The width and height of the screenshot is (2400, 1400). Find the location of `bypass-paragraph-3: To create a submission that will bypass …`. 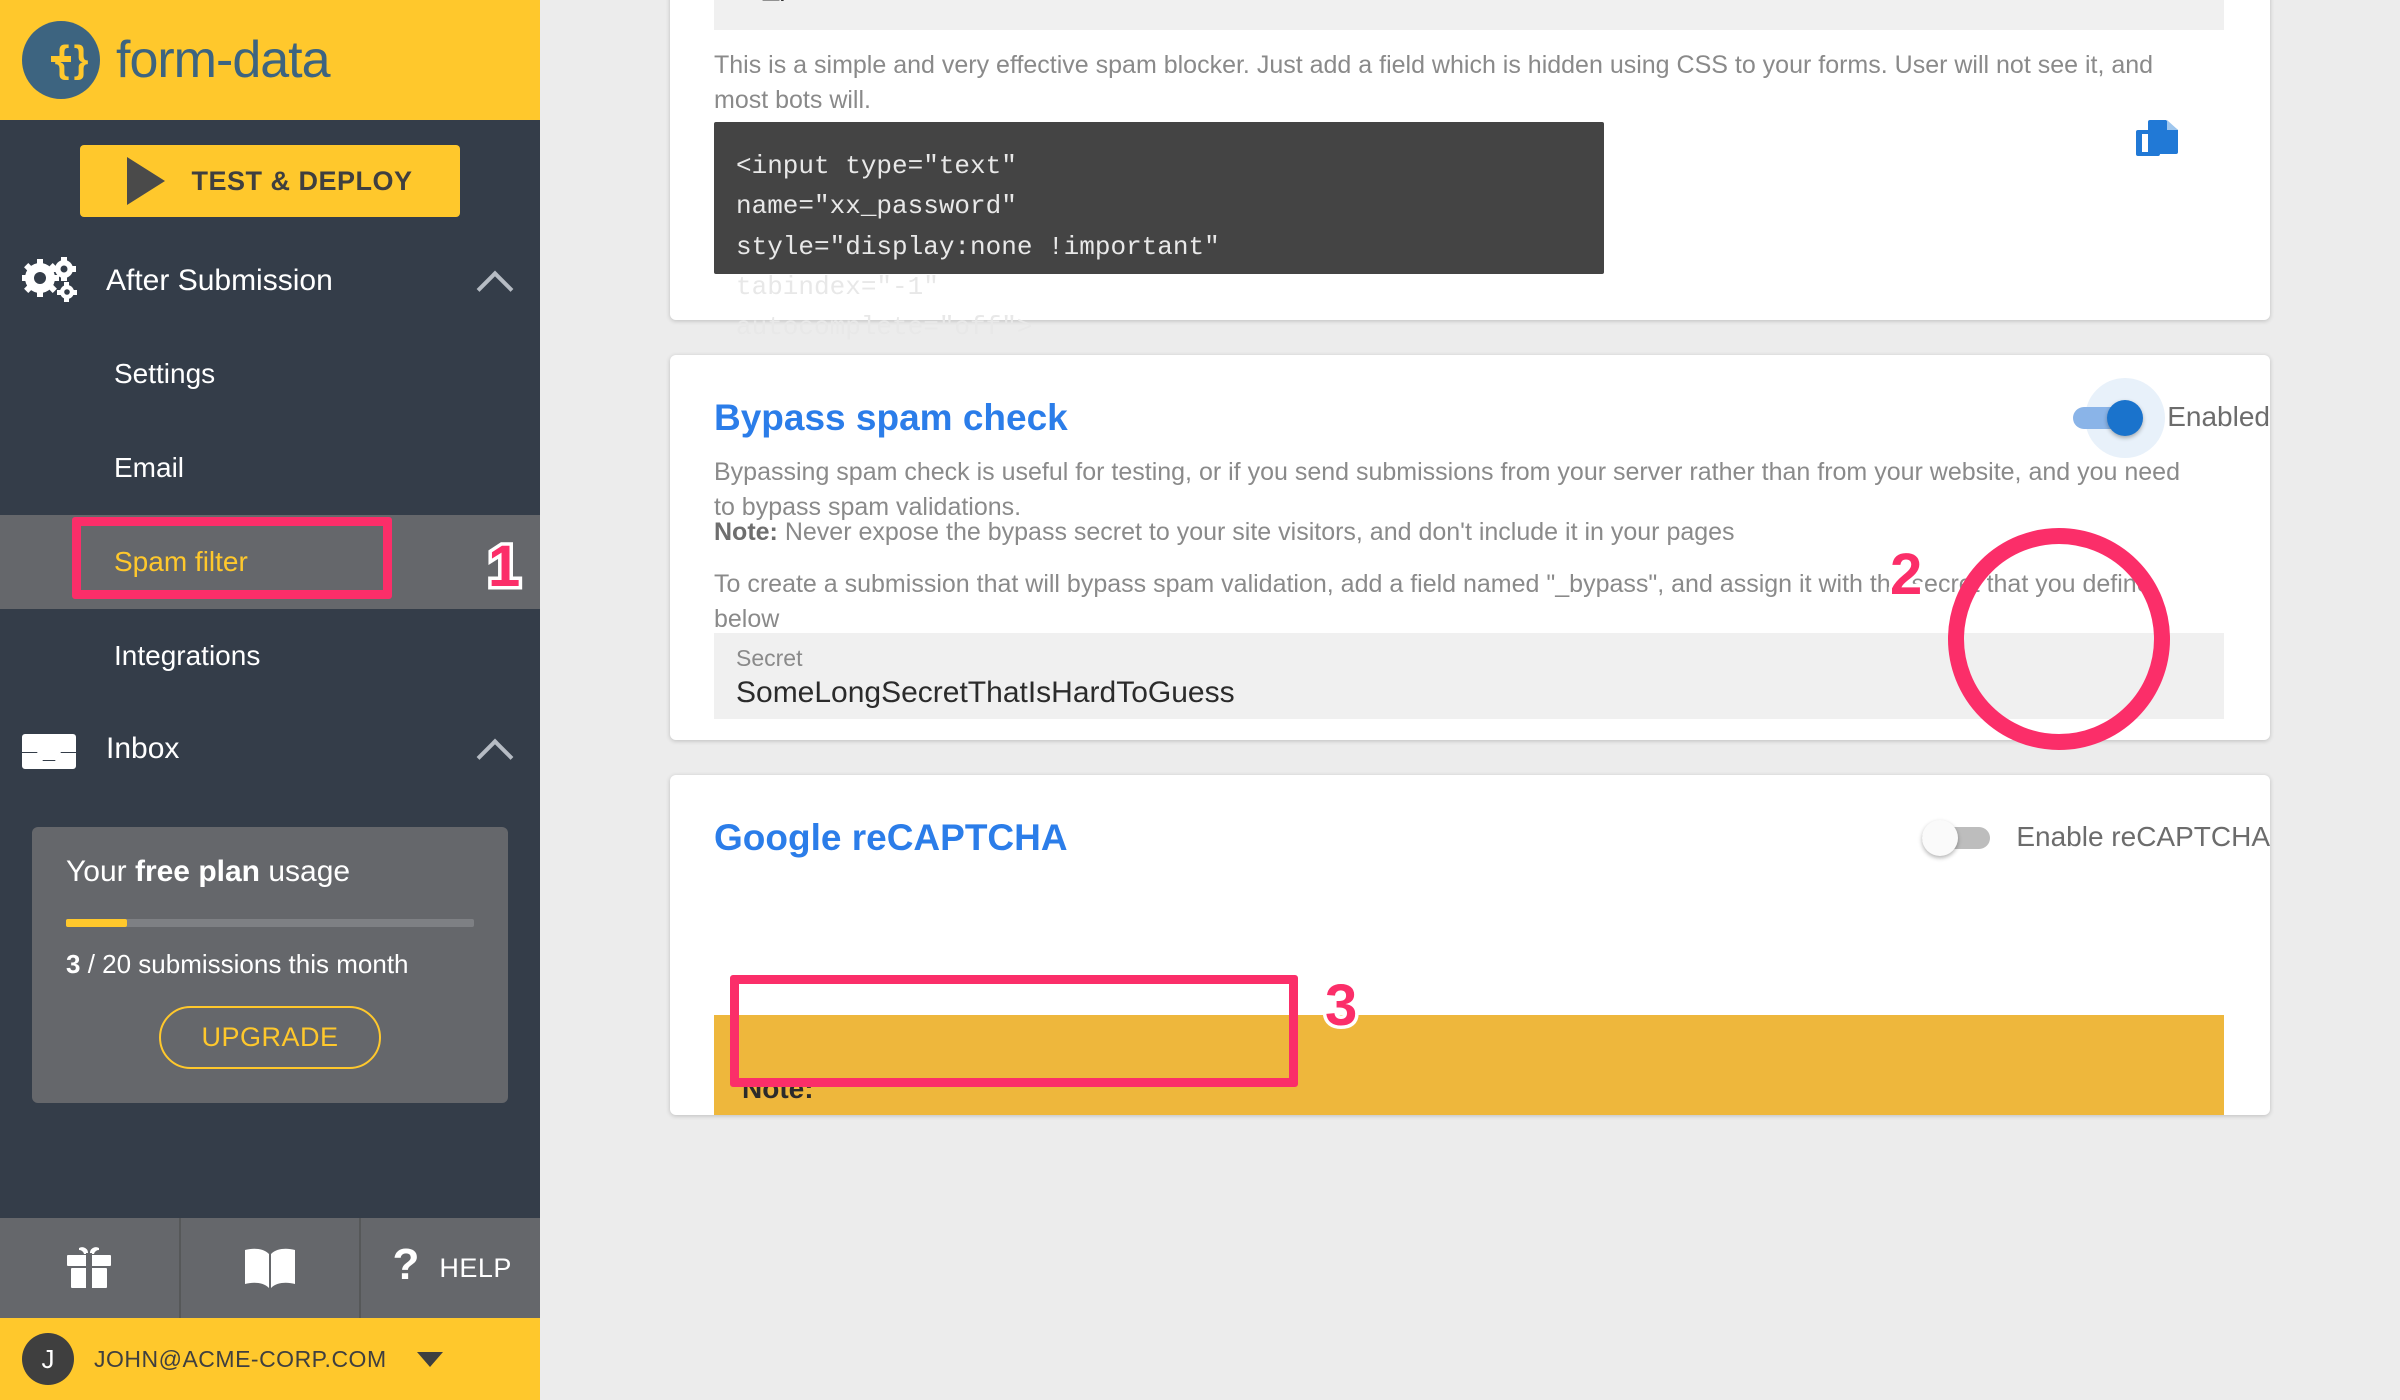

bypass-paragraph-3: To create a submission that will bypass … is located at coordinates (1432, 601).